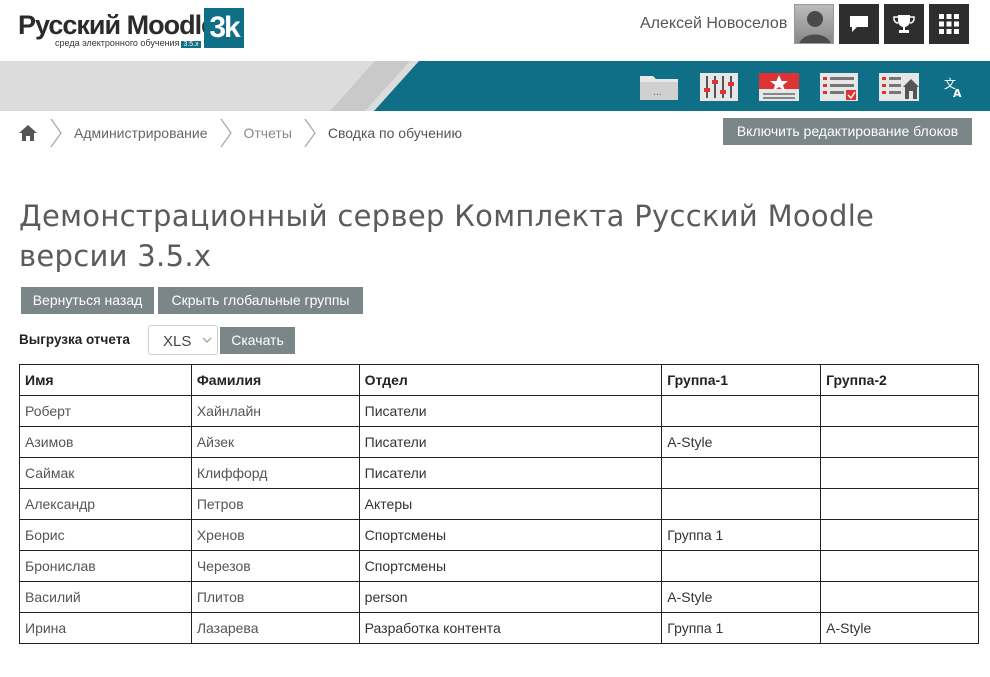  Describe the element at coordinates (949, 24) in the screenshot. I see `grid-icon` at that location.